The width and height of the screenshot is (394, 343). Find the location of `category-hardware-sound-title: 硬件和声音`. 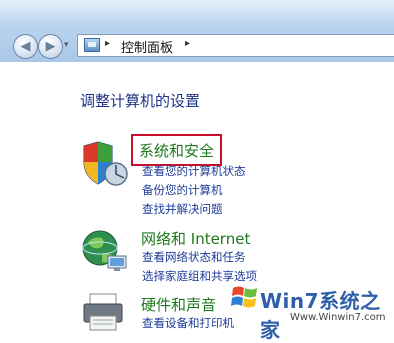

category-hardware-sound-title: 硬件和声音 is located at coordinates (178, 304).